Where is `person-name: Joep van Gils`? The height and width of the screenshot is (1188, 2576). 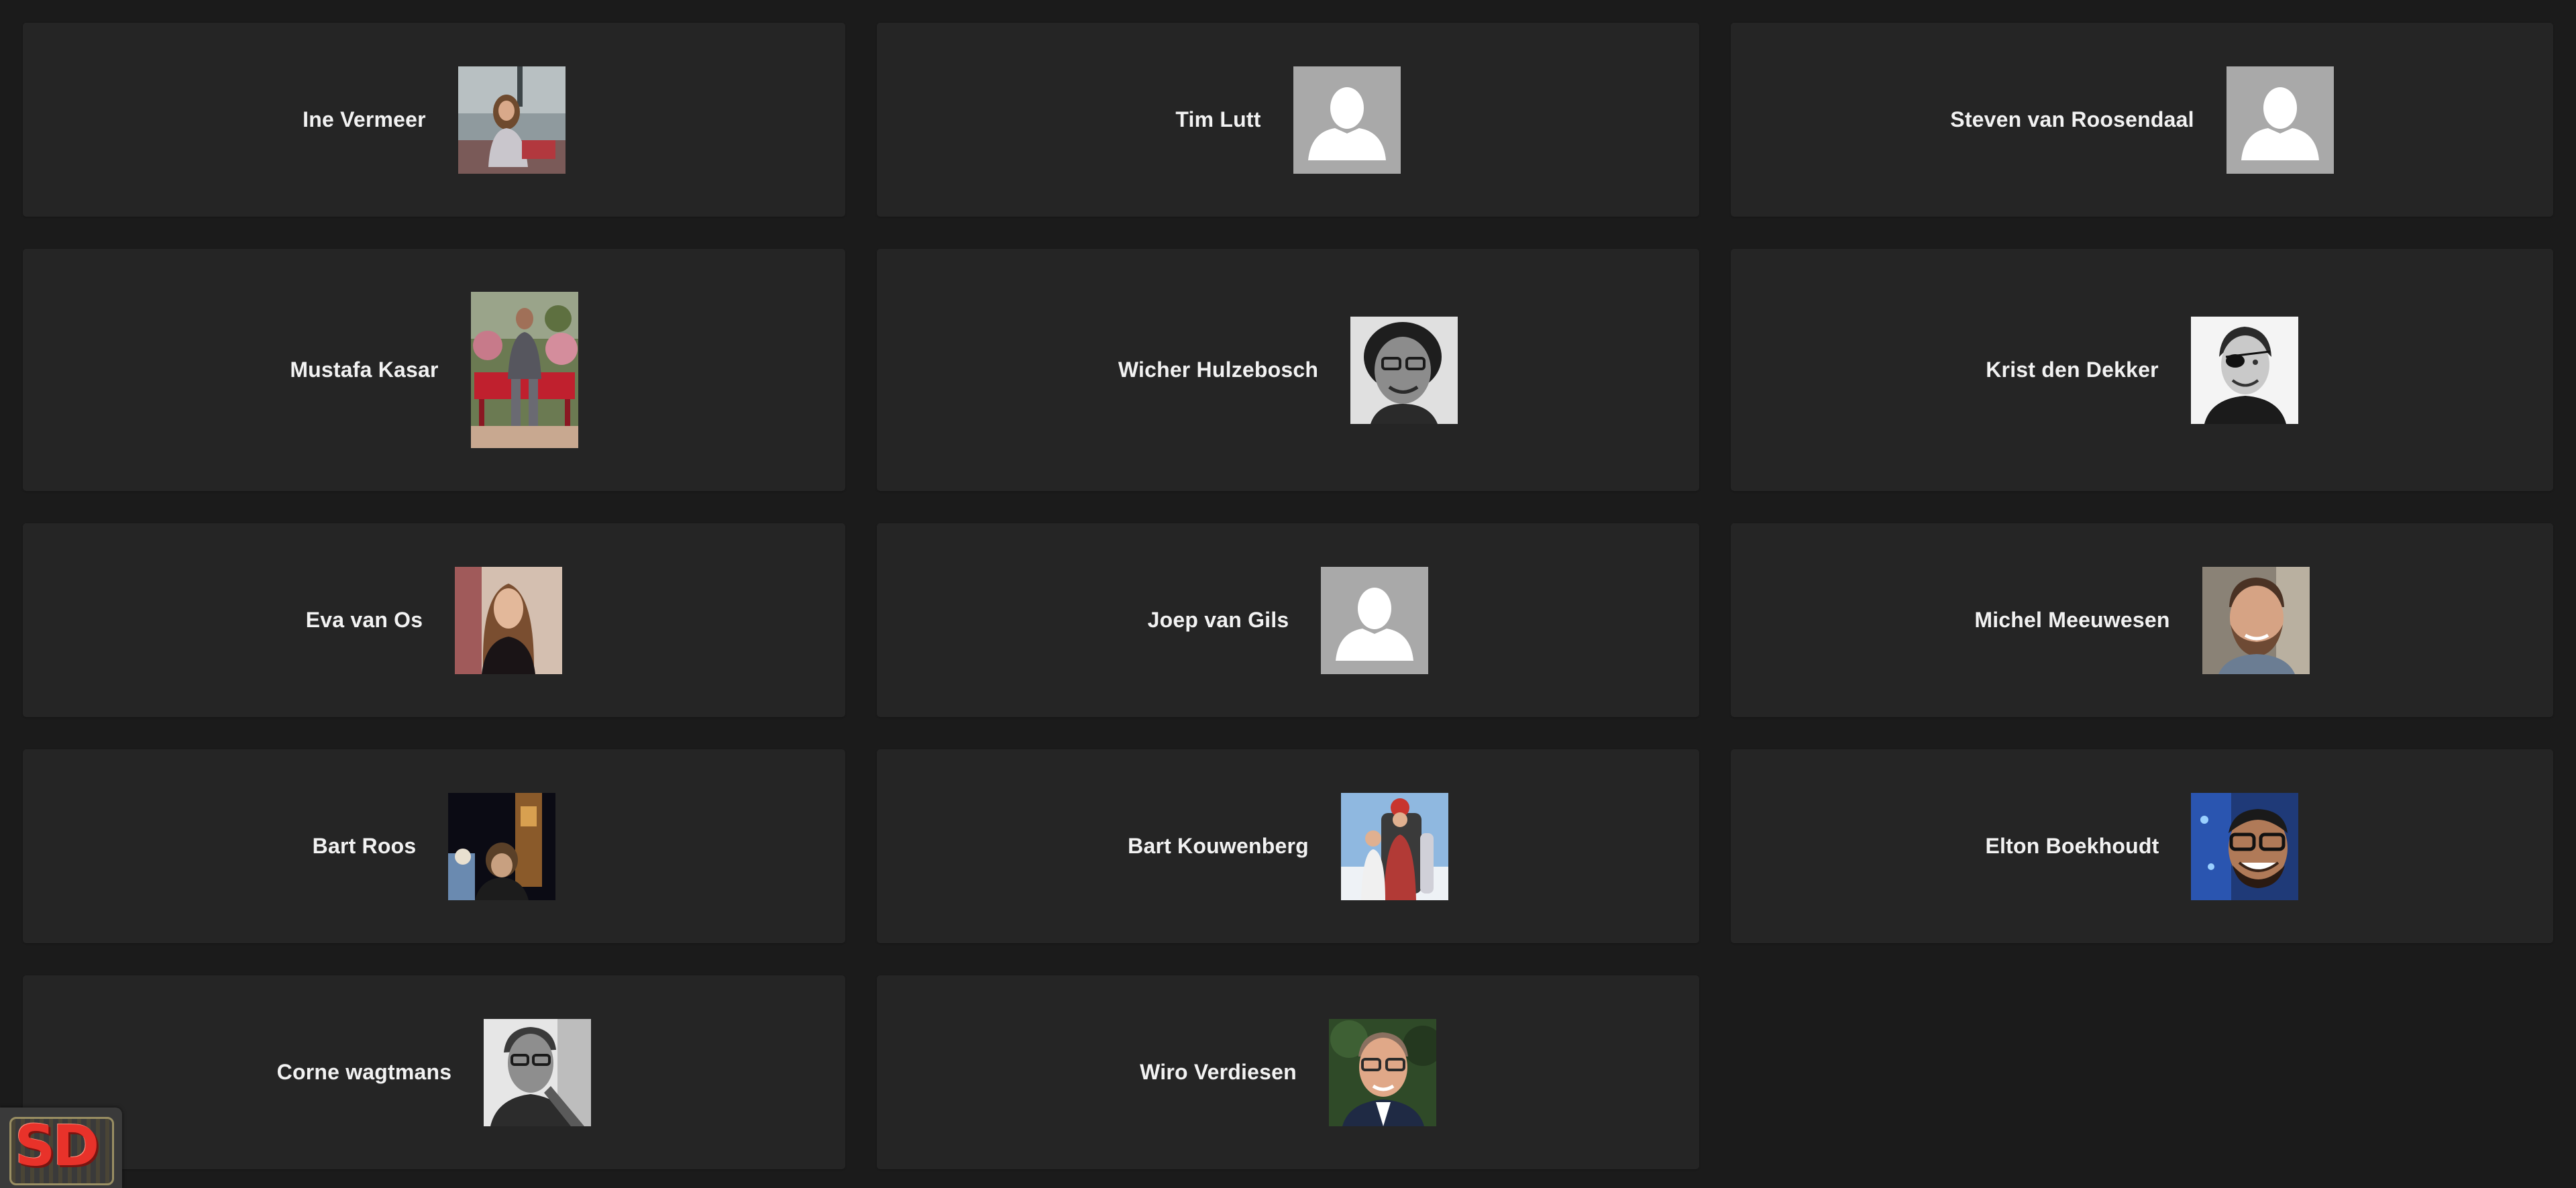 person-name: Joep van Gils is located at coordinates (1218, 620).